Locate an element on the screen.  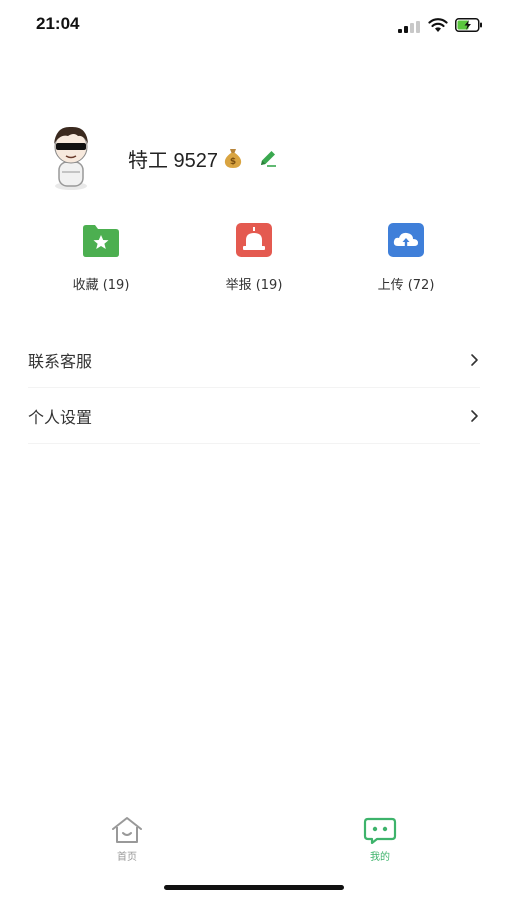
status-bar: 21:04 is located at coordinates (253, 25).